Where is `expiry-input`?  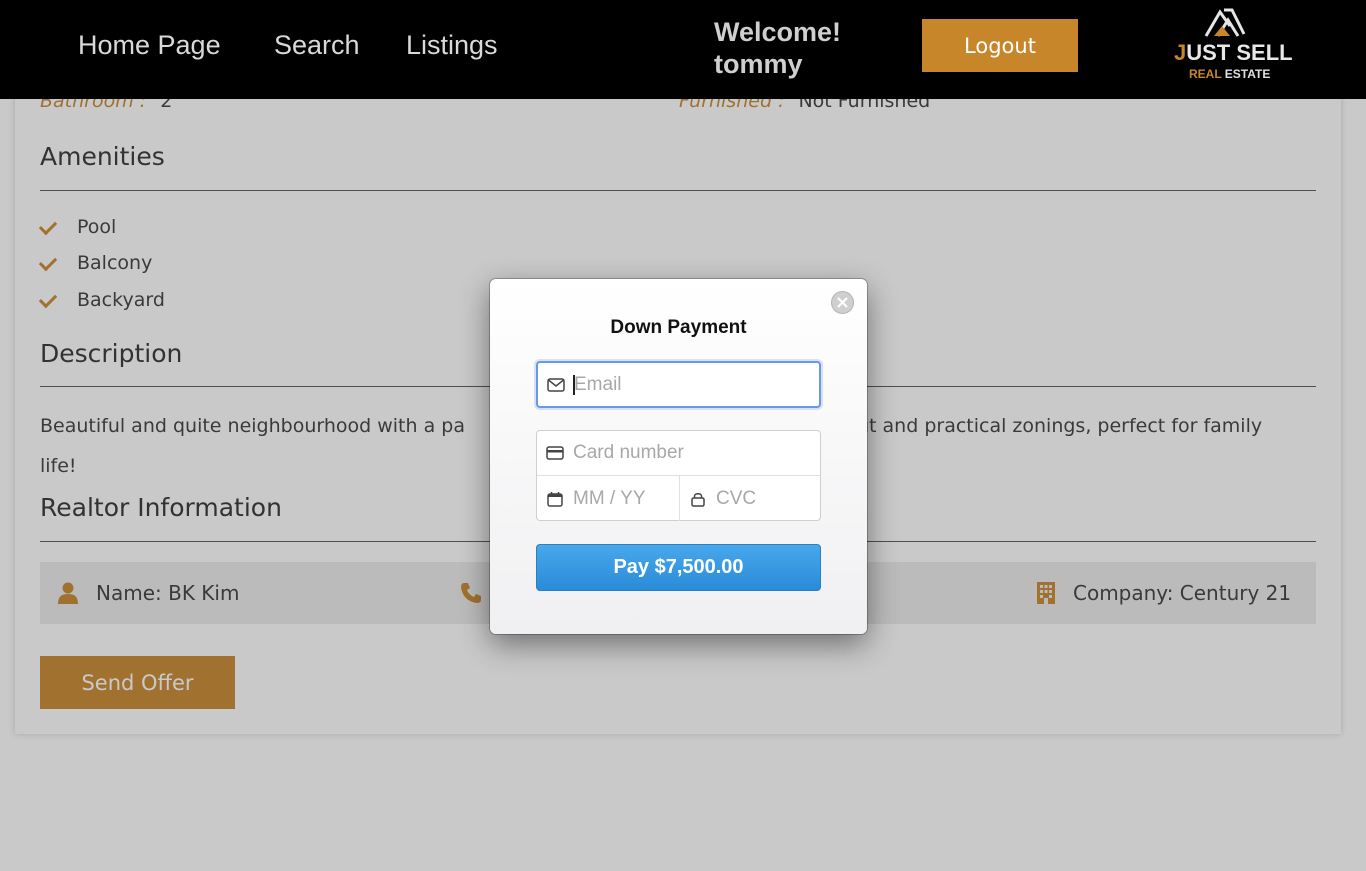 expiry-input is located at coordinates (623, 498).